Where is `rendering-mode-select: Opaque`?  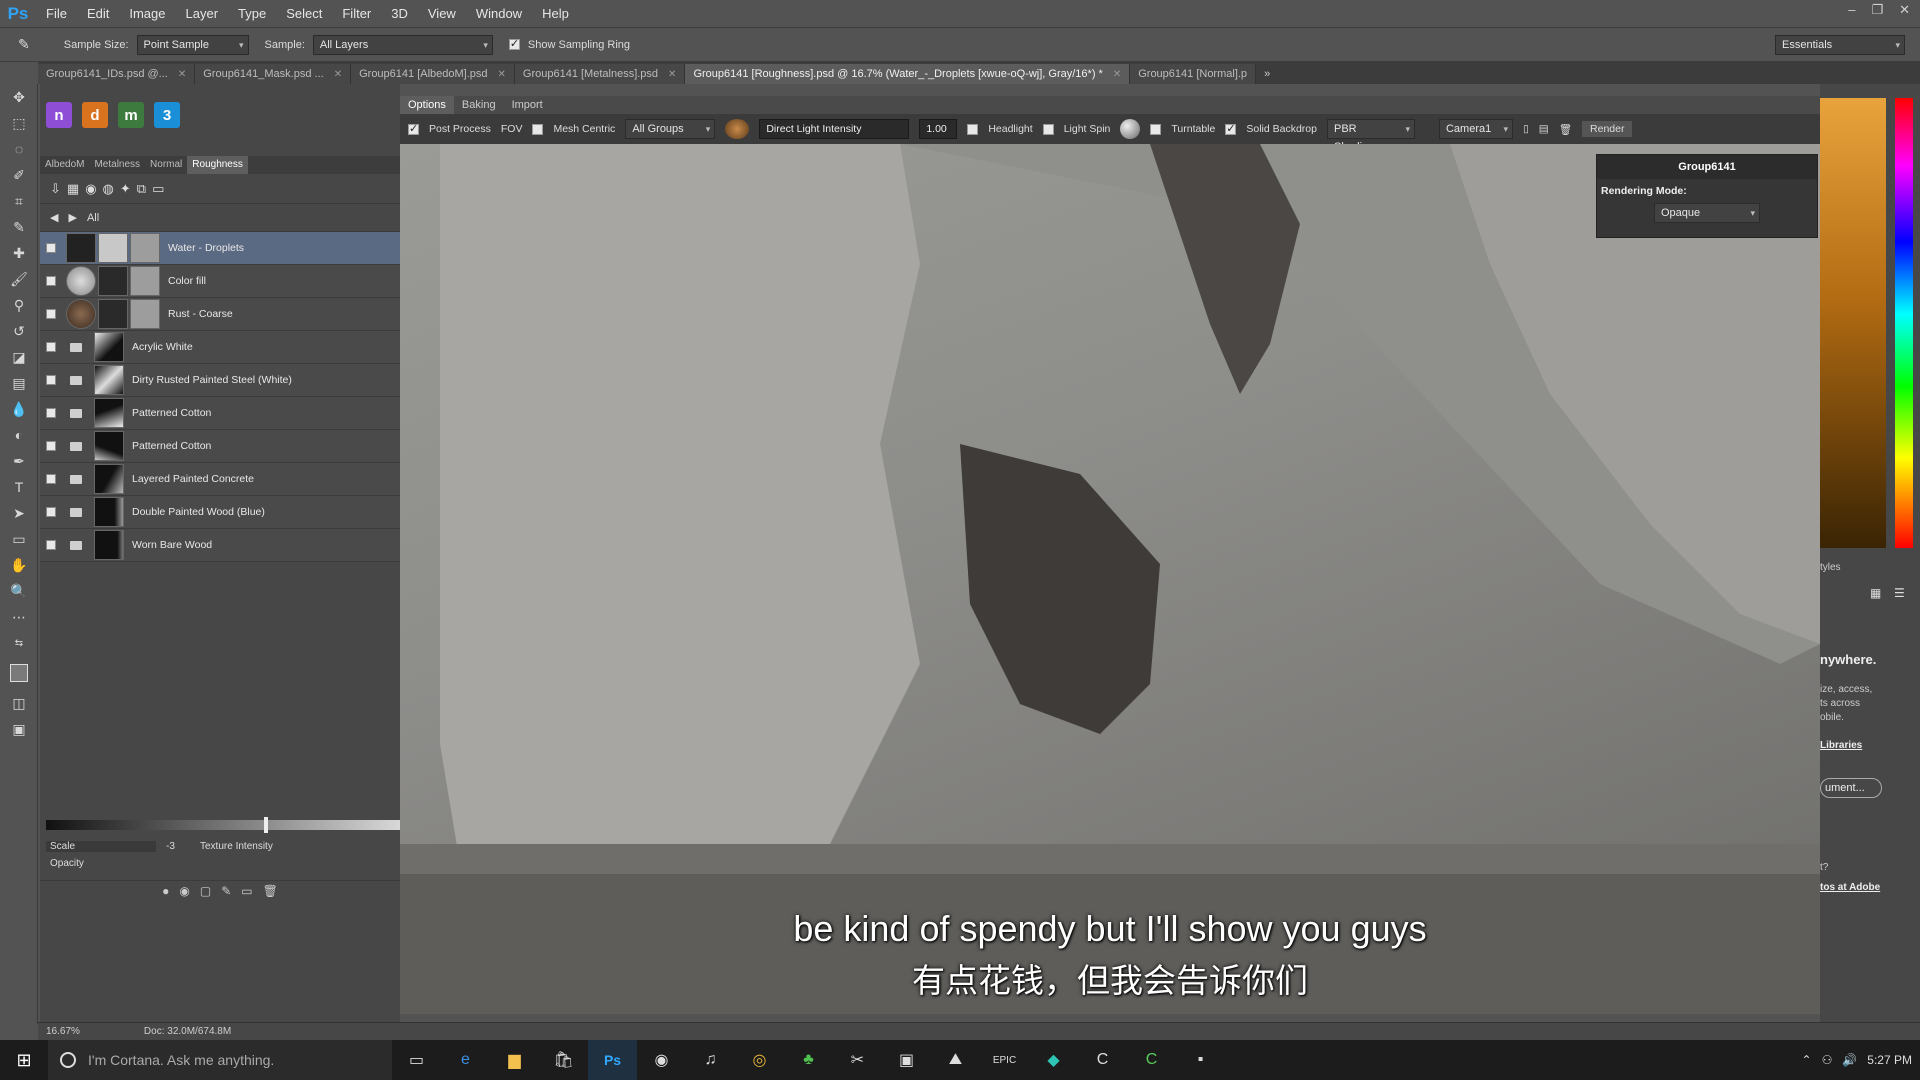 rendering-mode-select: Opaque is located at coordinates (1707, 213).